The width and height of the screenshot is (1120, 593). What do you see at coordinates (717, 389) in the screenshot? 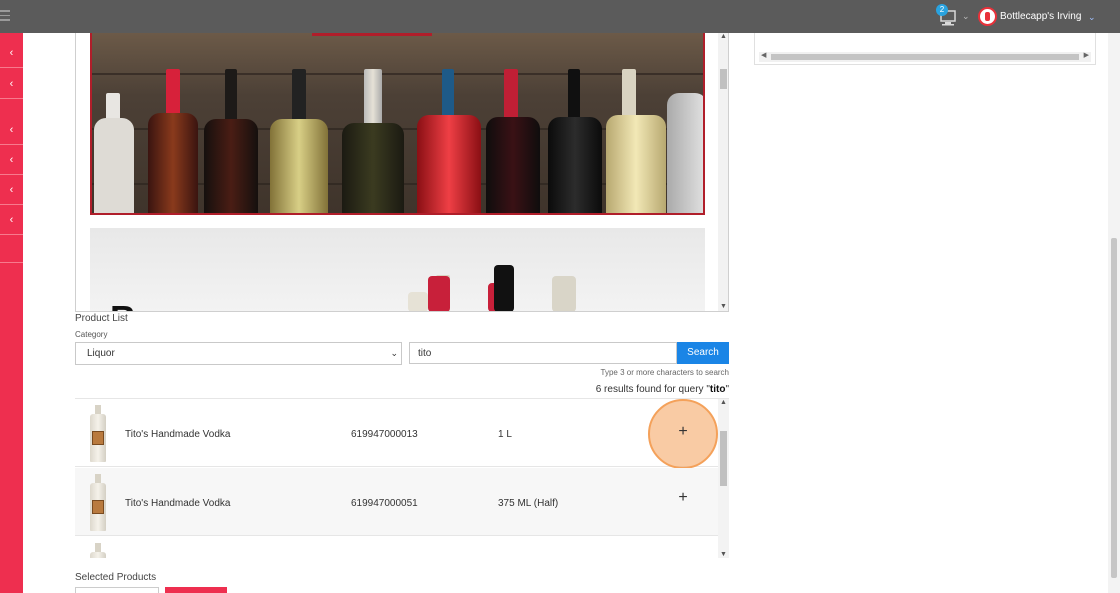
I see `results-query: tito` at bounding box center [717, 389].